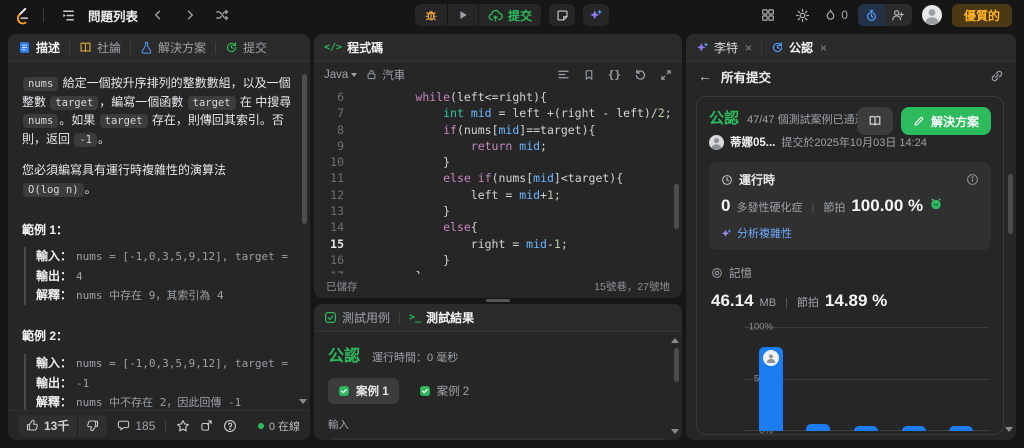 Image resolution: width=1024 pixels, height=448 pixels. I want to click on notes-button, so click(562, 15).